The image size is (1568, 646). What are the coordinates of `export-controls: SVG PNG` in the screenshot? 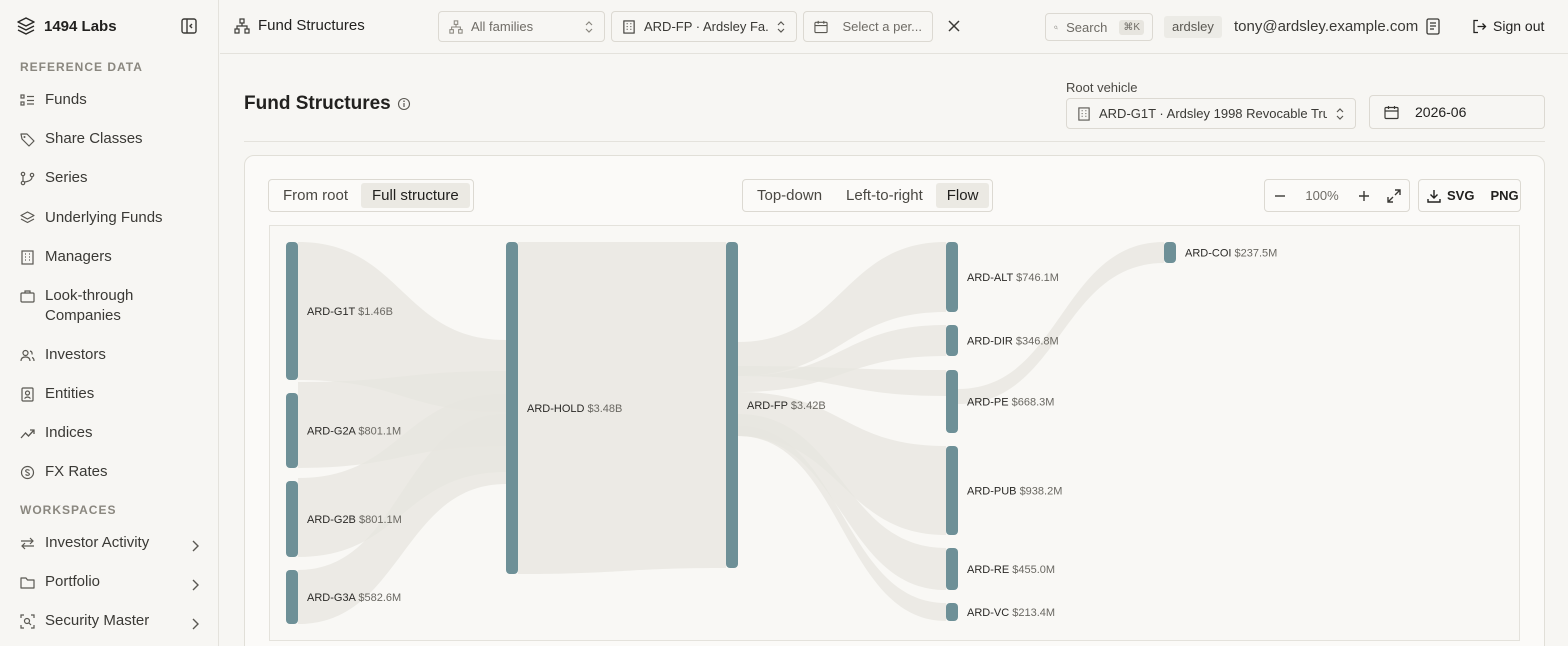 It's located at (1469, 195).